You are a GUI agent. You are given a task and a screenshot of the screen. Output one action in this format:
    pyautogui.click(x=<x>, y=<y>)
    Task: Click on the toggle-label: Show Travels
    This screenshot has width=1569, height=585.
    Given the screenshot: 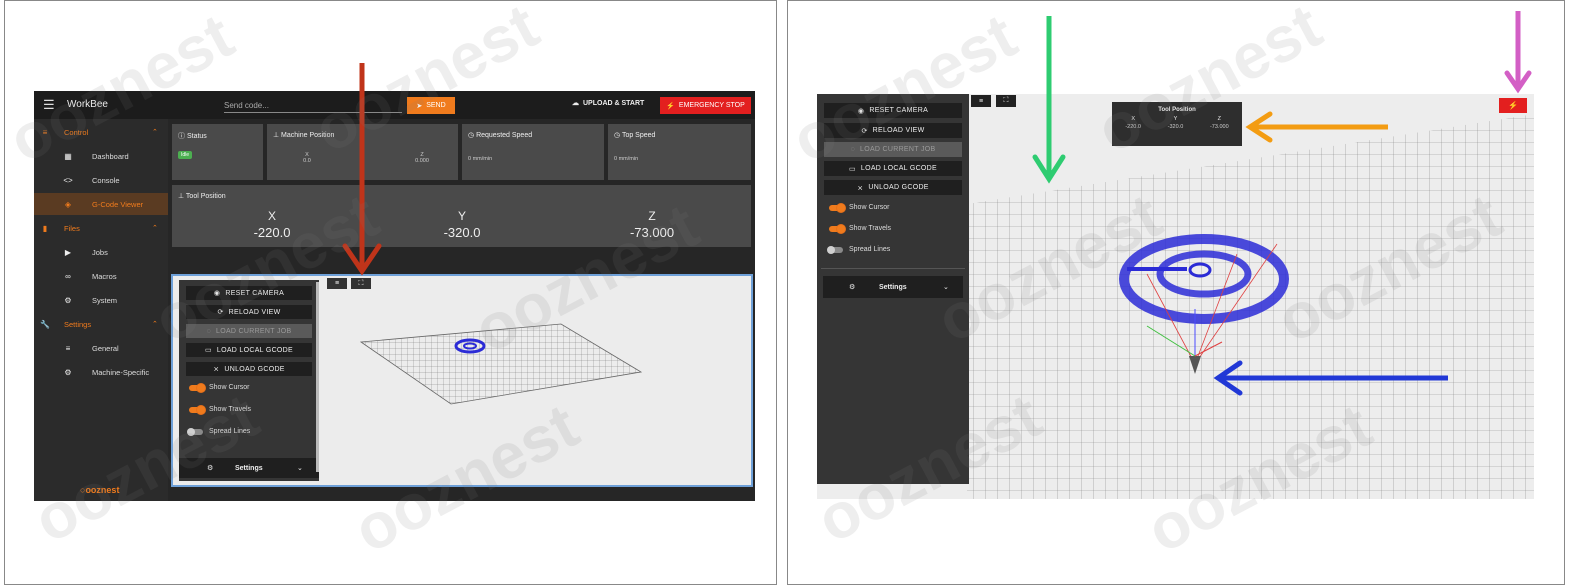 What is the action you would take?
    pyautogui.click(x=230, y=409)
    